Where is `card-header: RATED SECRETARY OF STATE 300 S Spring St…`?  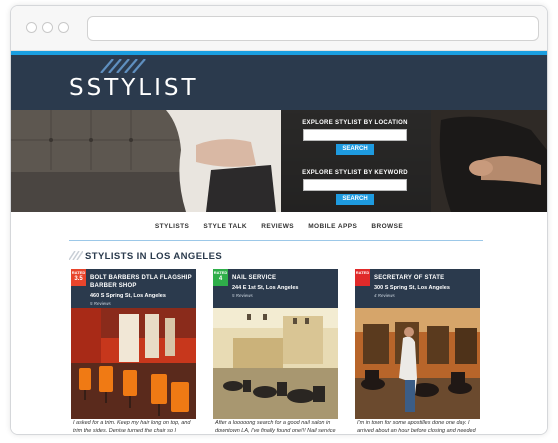
card-header: RATED SECRETARY OF STATE 300 S Spring St… is located at coordinates (417, 288).